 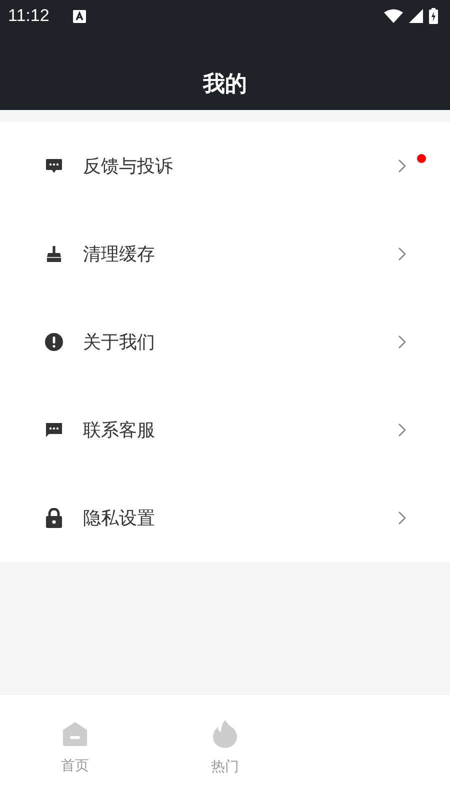 I want to click on keyboard-notification-icon, so click(x=79, y=16).